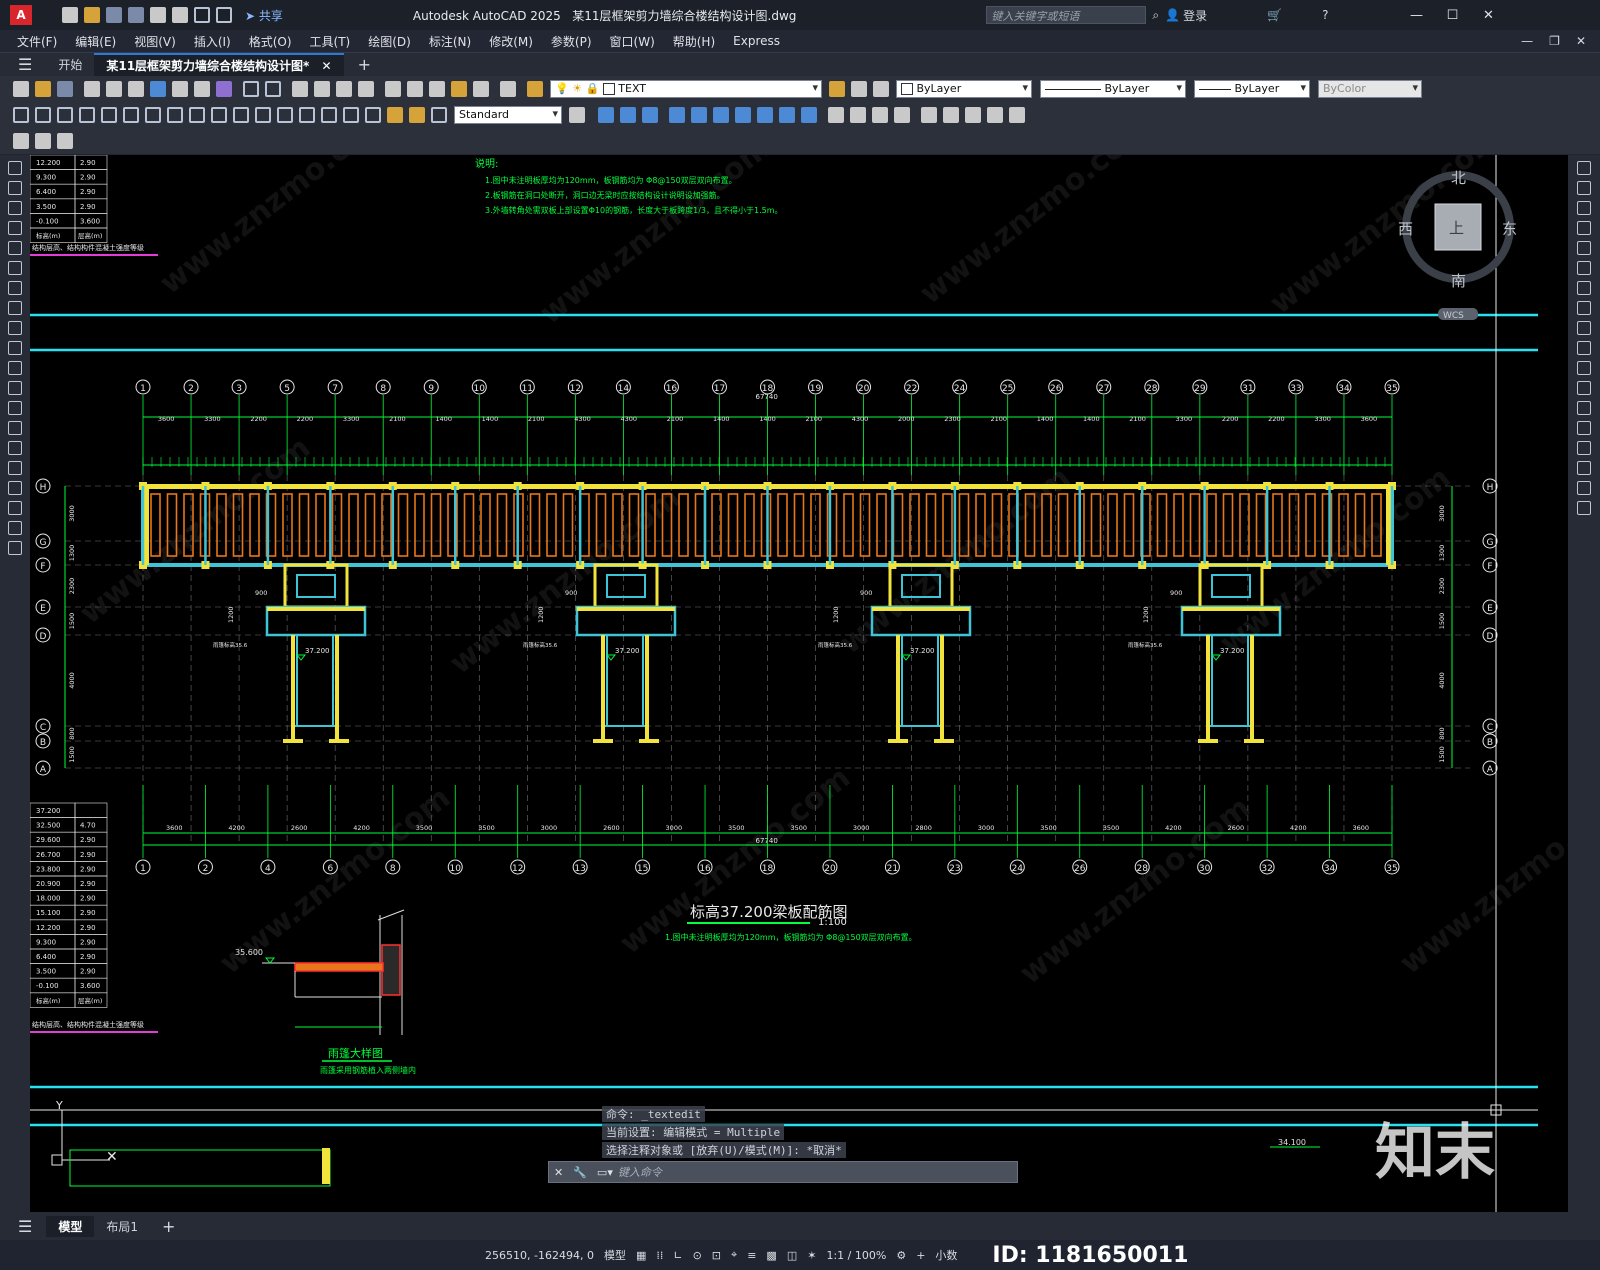 This screenshot has height=1270, width=1600. What do you see at coordinates (15, 328) in the screenshot?
I see `spline-icon` at bounding box center [15, 328].